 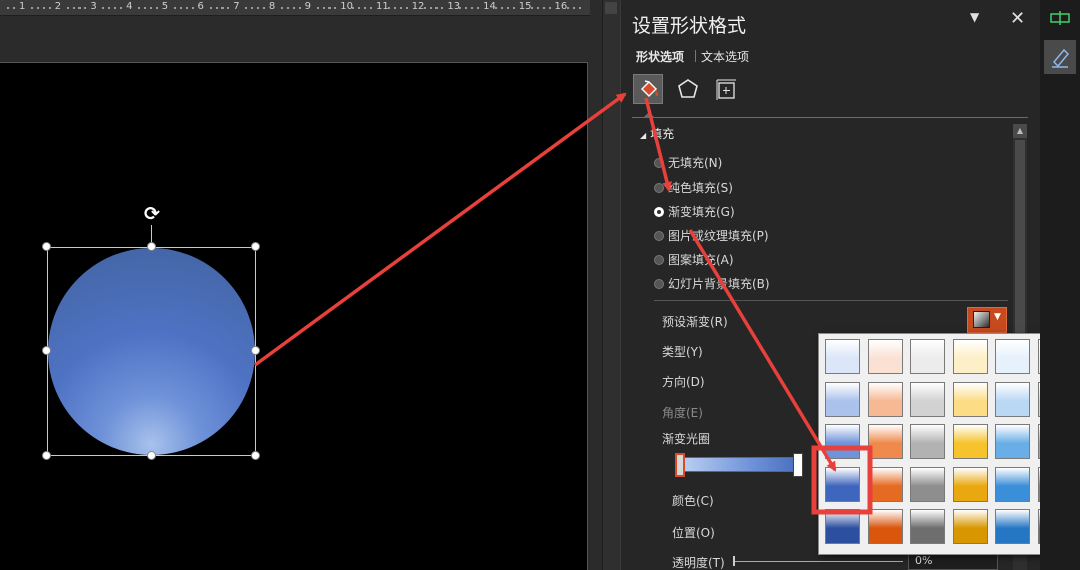 I want to click on ruler-tick-label: 12, so click(x=418, y=6).